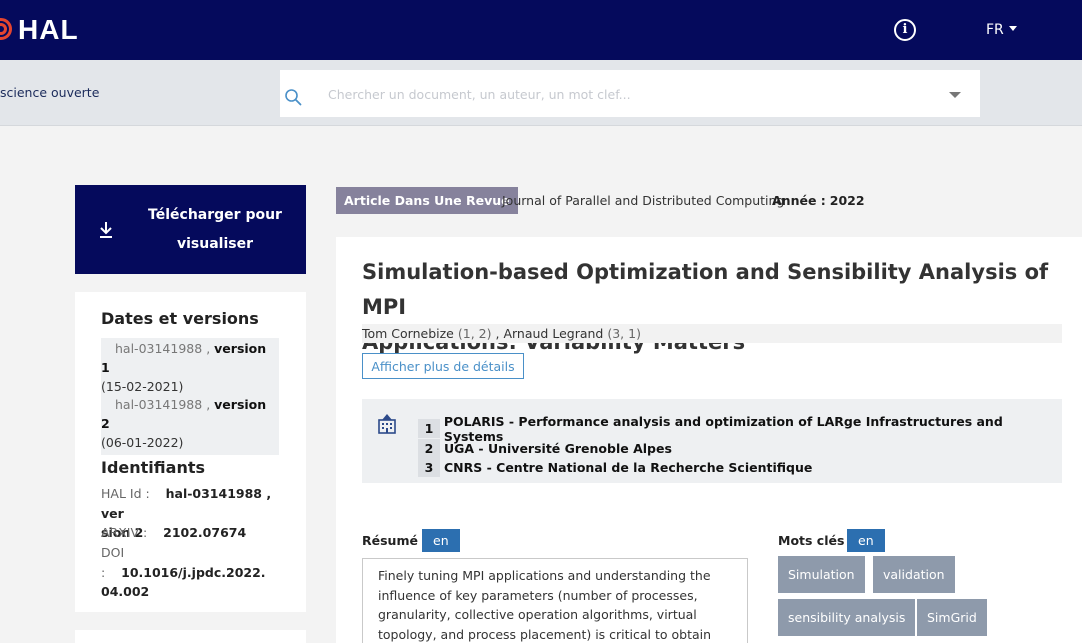 The height and width of the screenshot is (643, 1082). Describe the element at coordinates (474, 333) in the screenshot. I see `author-affiliation: (1, 2)` at that location.